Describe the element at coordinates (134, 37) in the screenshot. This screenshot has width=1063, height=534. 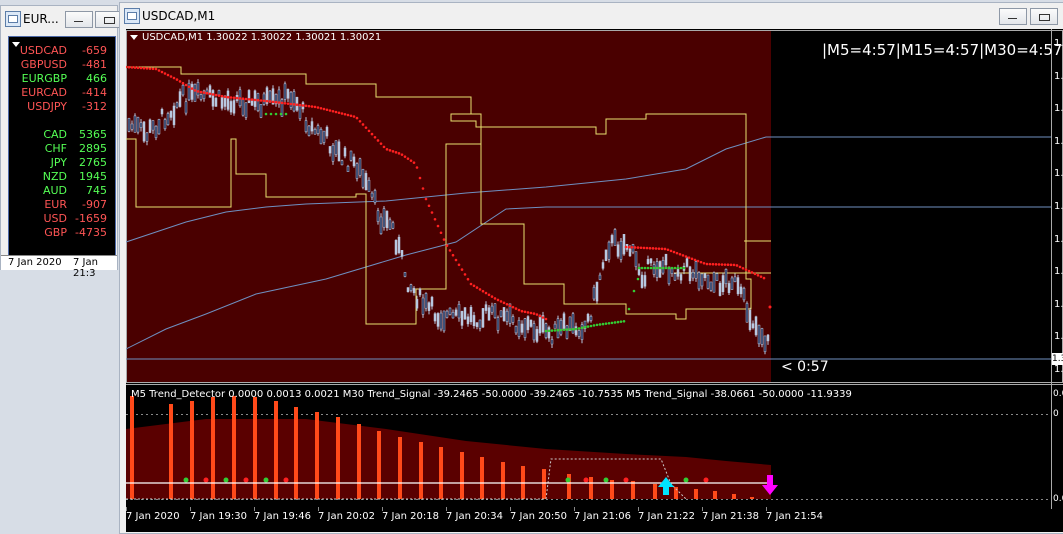
I see `chart-header-triangle-icon` at that location.